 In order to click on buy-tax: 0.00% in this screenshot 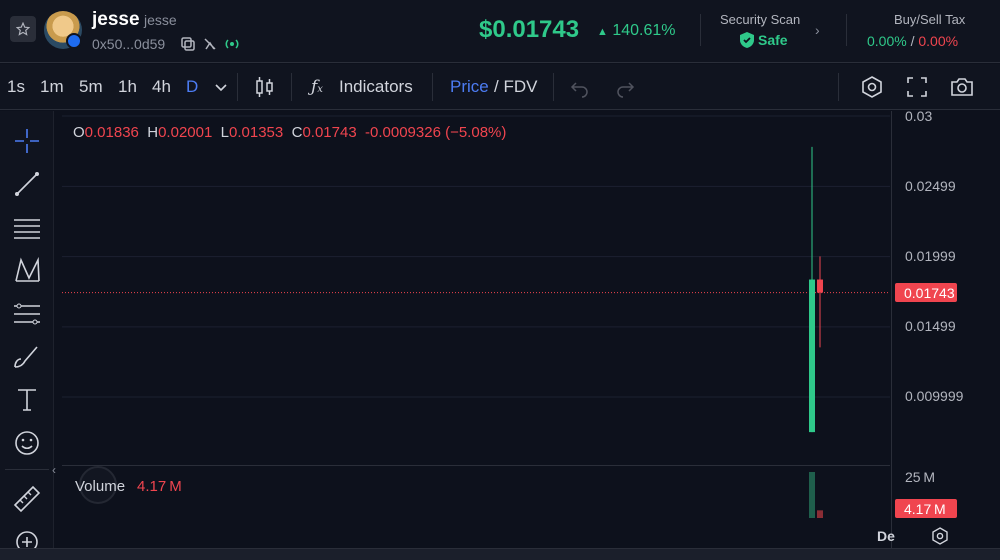, I will do `click(887, 41)`.